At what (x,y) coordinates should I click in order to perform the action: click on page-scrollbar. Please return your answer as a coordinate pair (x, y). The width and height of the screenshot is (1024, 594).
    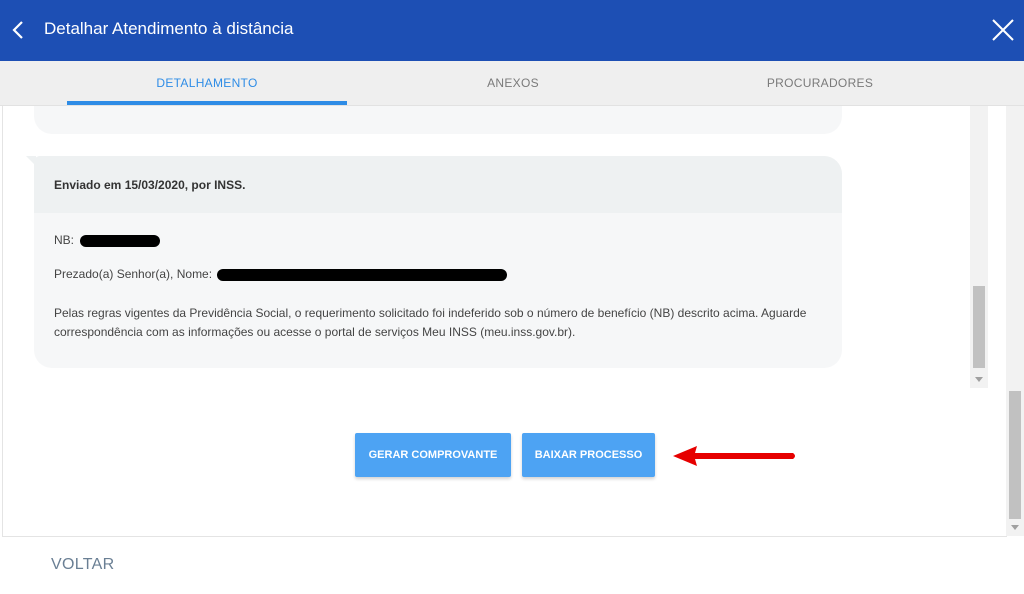
    Looking at the image, I should click on (1015, 321).